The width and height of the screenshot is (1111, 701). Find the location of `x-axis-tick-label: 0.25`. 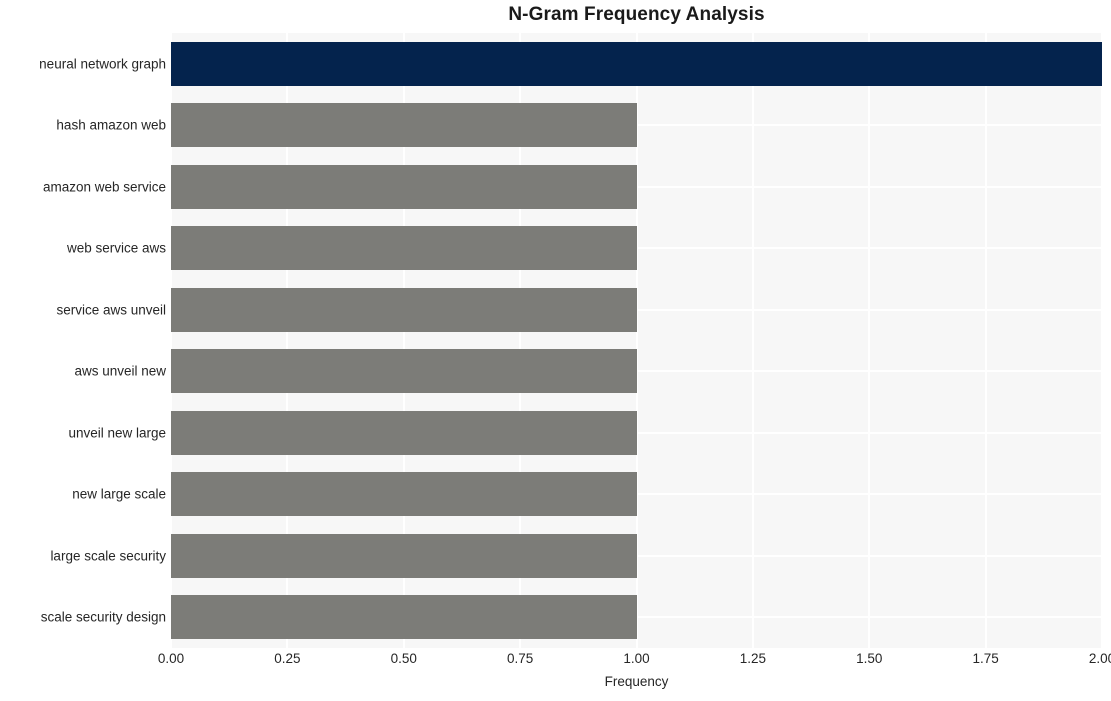

x-axis-tick-label: 0.25 is located at coordinates (287, 658).